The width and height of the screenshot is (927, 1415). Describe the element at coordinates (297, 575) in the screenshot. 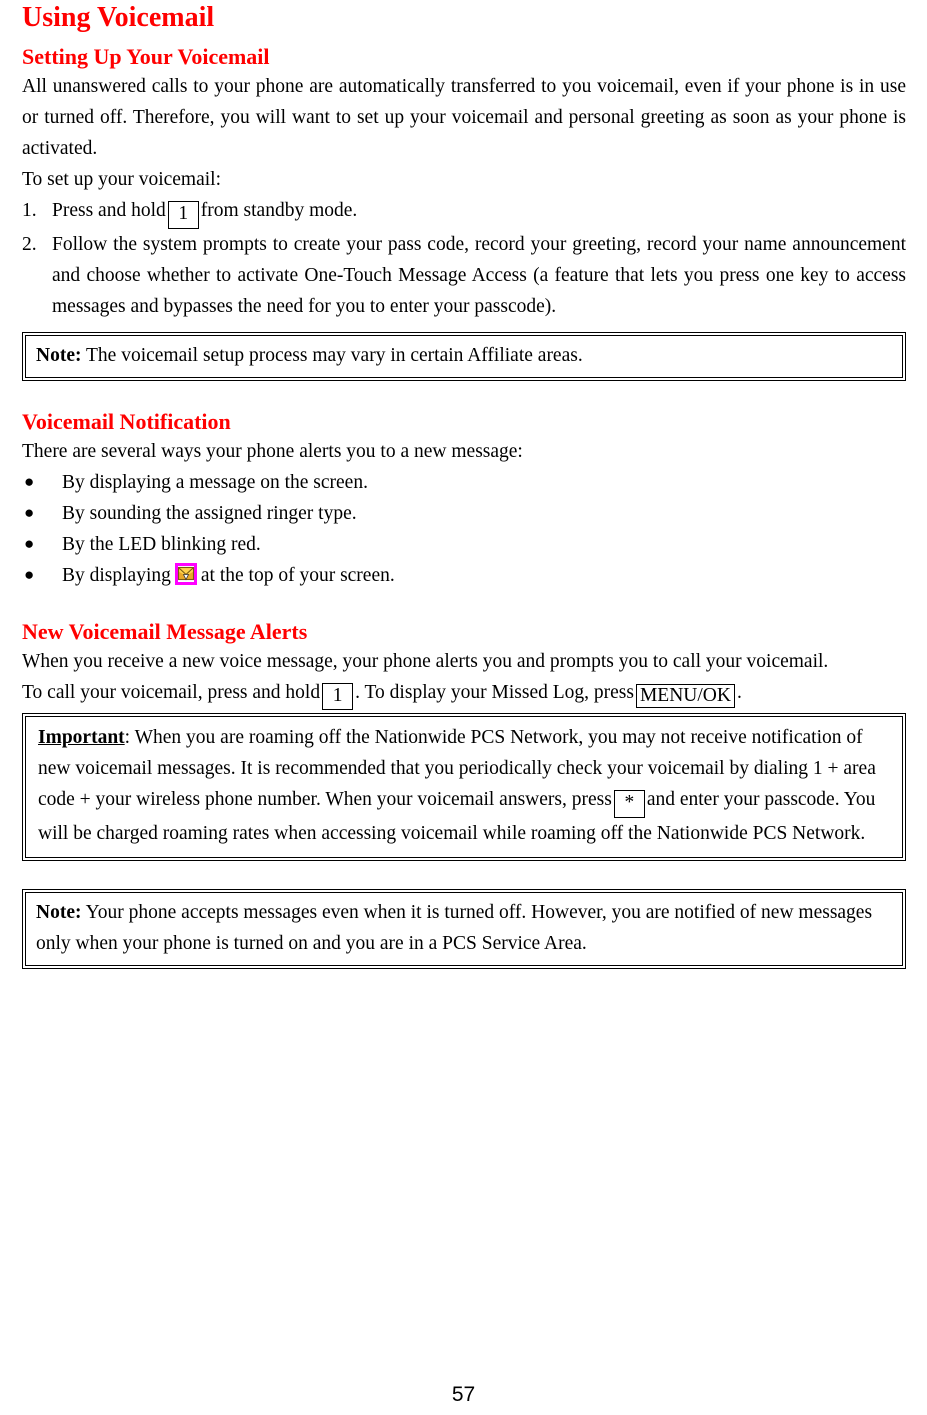

I see `bullet-text-after: at the top of your screen.` at that location.